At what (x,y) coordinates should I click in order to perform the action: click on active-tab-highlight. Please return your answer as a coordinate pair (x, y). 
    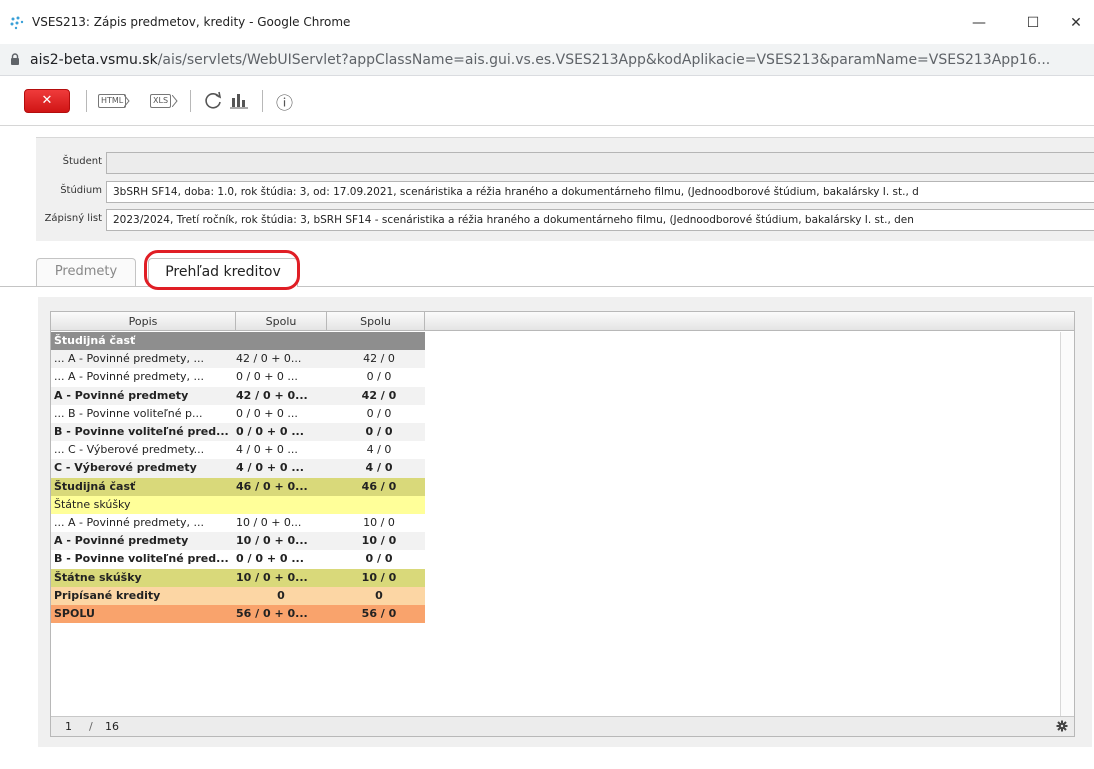
    Looking at the image, I should click on (222, 270).